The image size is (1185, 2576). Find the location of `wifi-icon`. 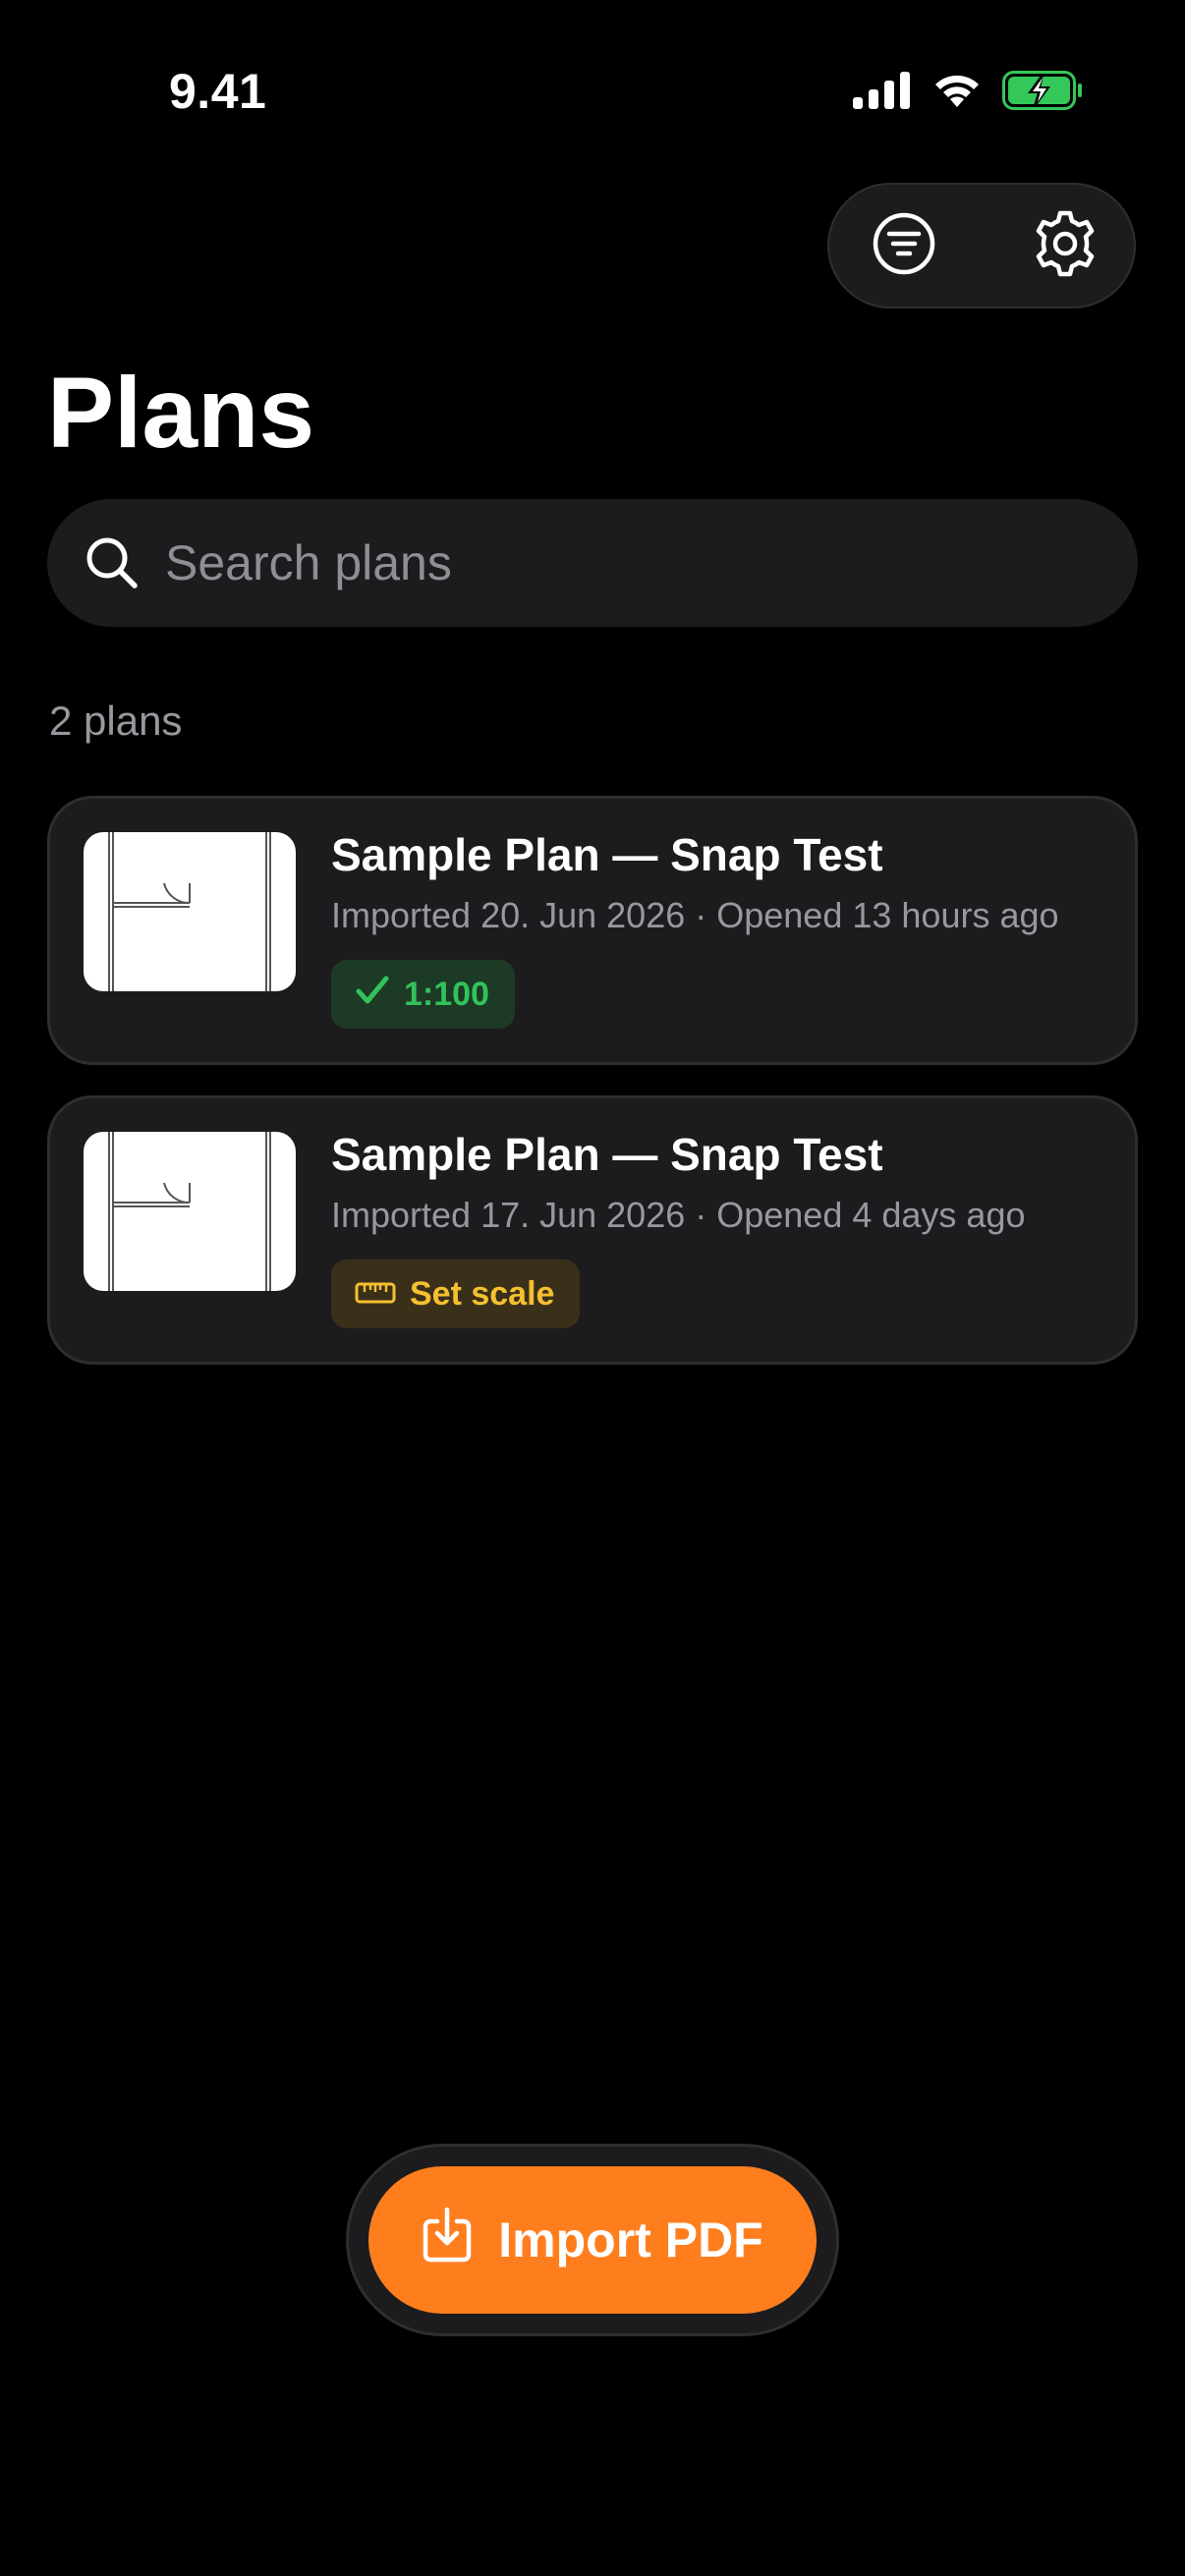

wifi-icon is located at coordinates (957, 93).